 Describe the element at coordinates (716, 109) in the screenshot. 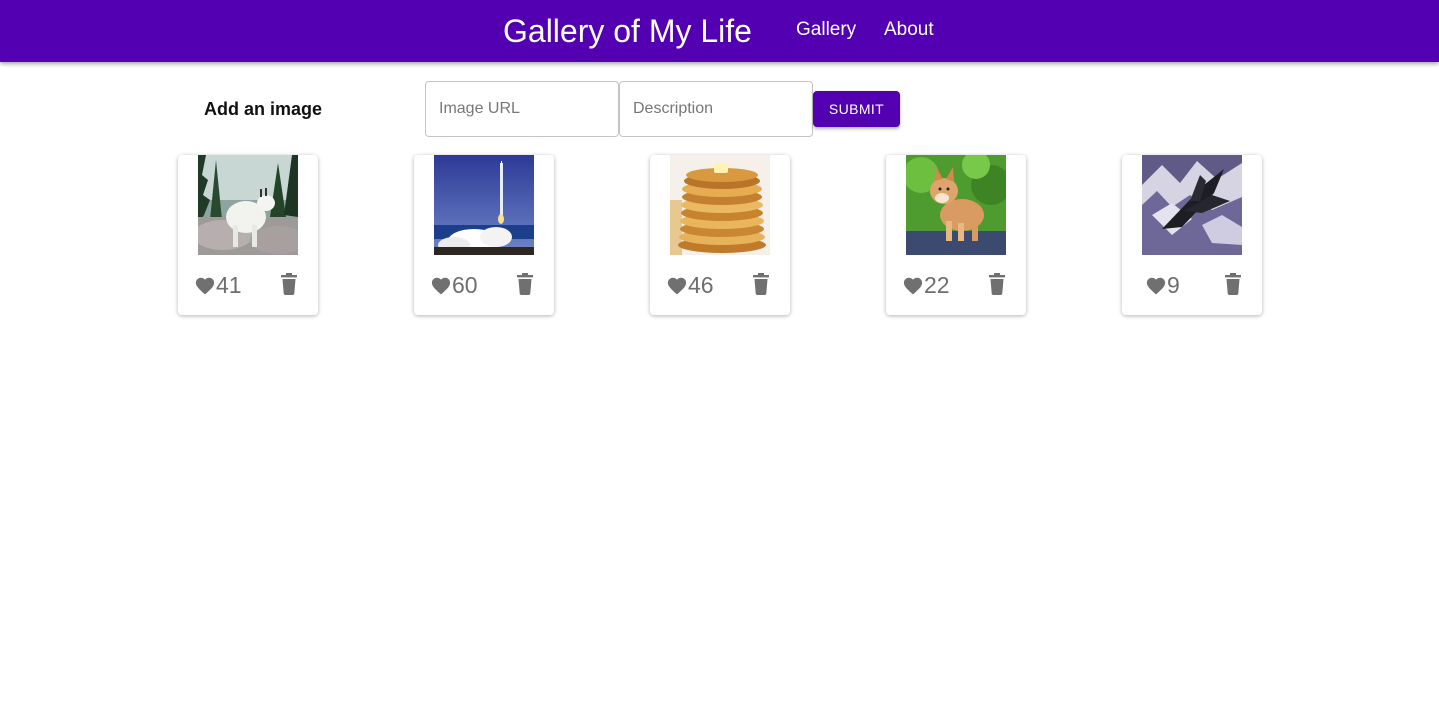

I see `description-input` at that location.